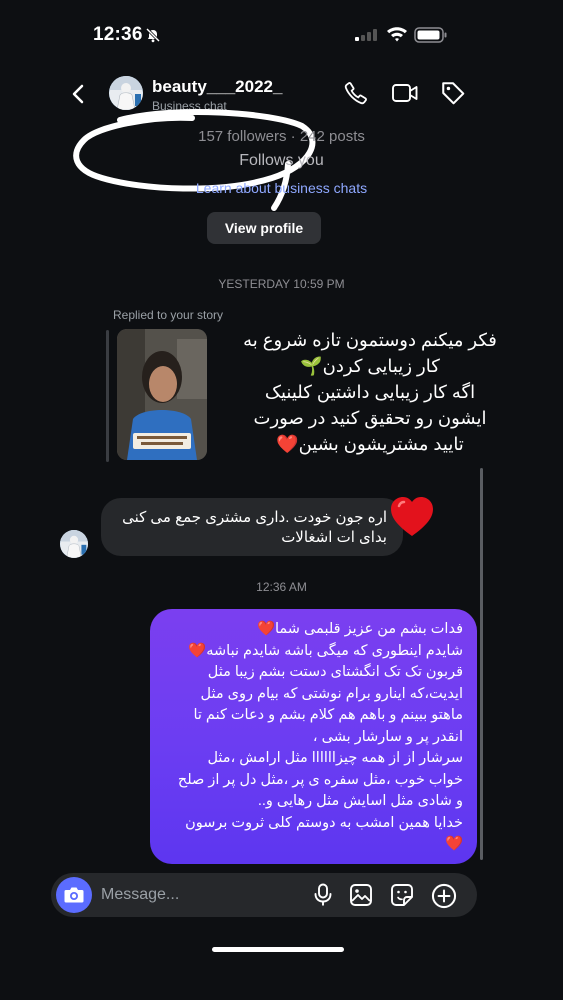  What do you see at coordinates (153, 35) in the screenshot?
I see `bell-slash-icon` at bounding box center [153, 35].